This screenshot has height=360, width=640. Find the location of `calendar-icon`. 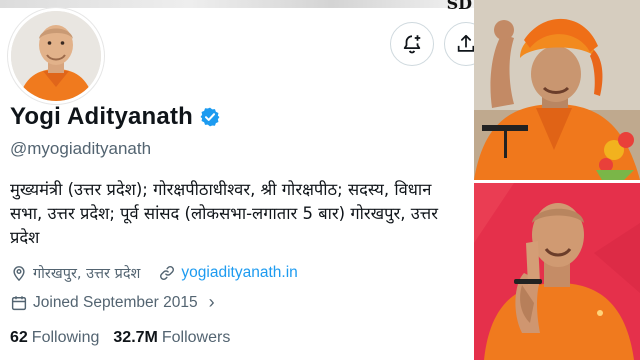

calendar-icon is located at coordinates (19, 302).